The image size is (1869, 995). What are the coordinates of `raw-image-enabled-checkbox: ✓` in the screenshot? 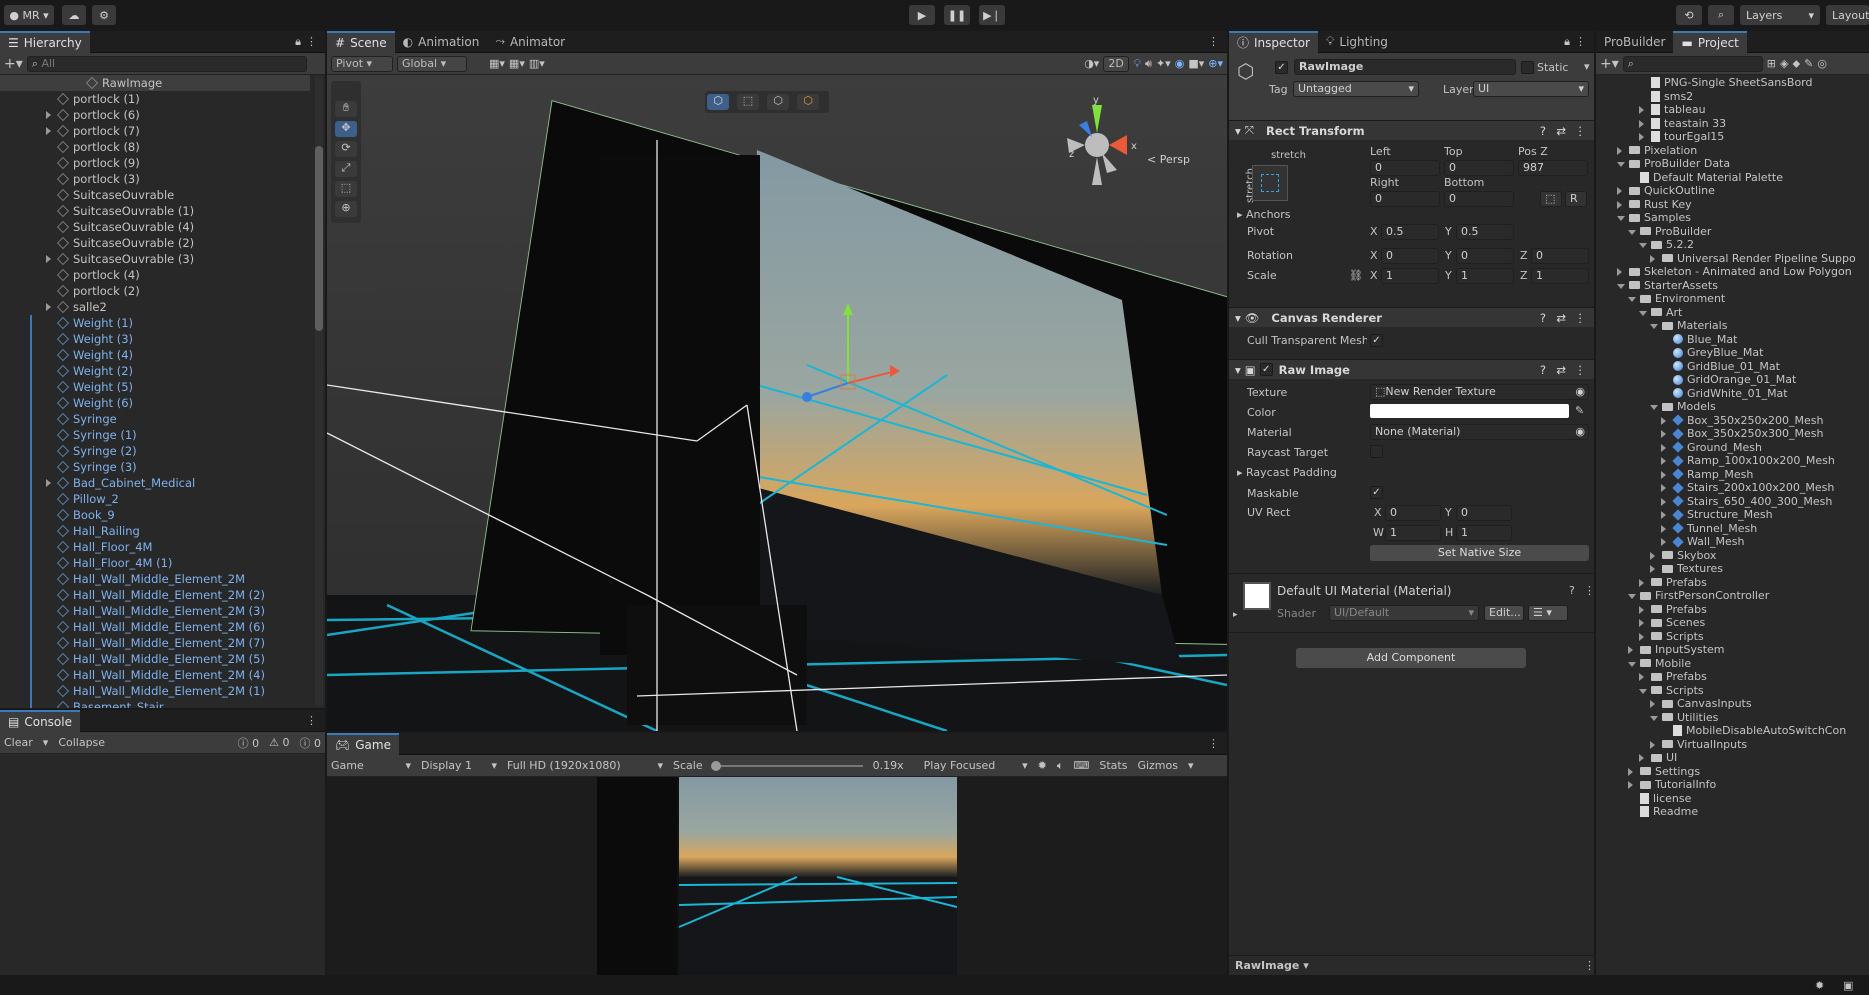 It's located at (1266, 369).